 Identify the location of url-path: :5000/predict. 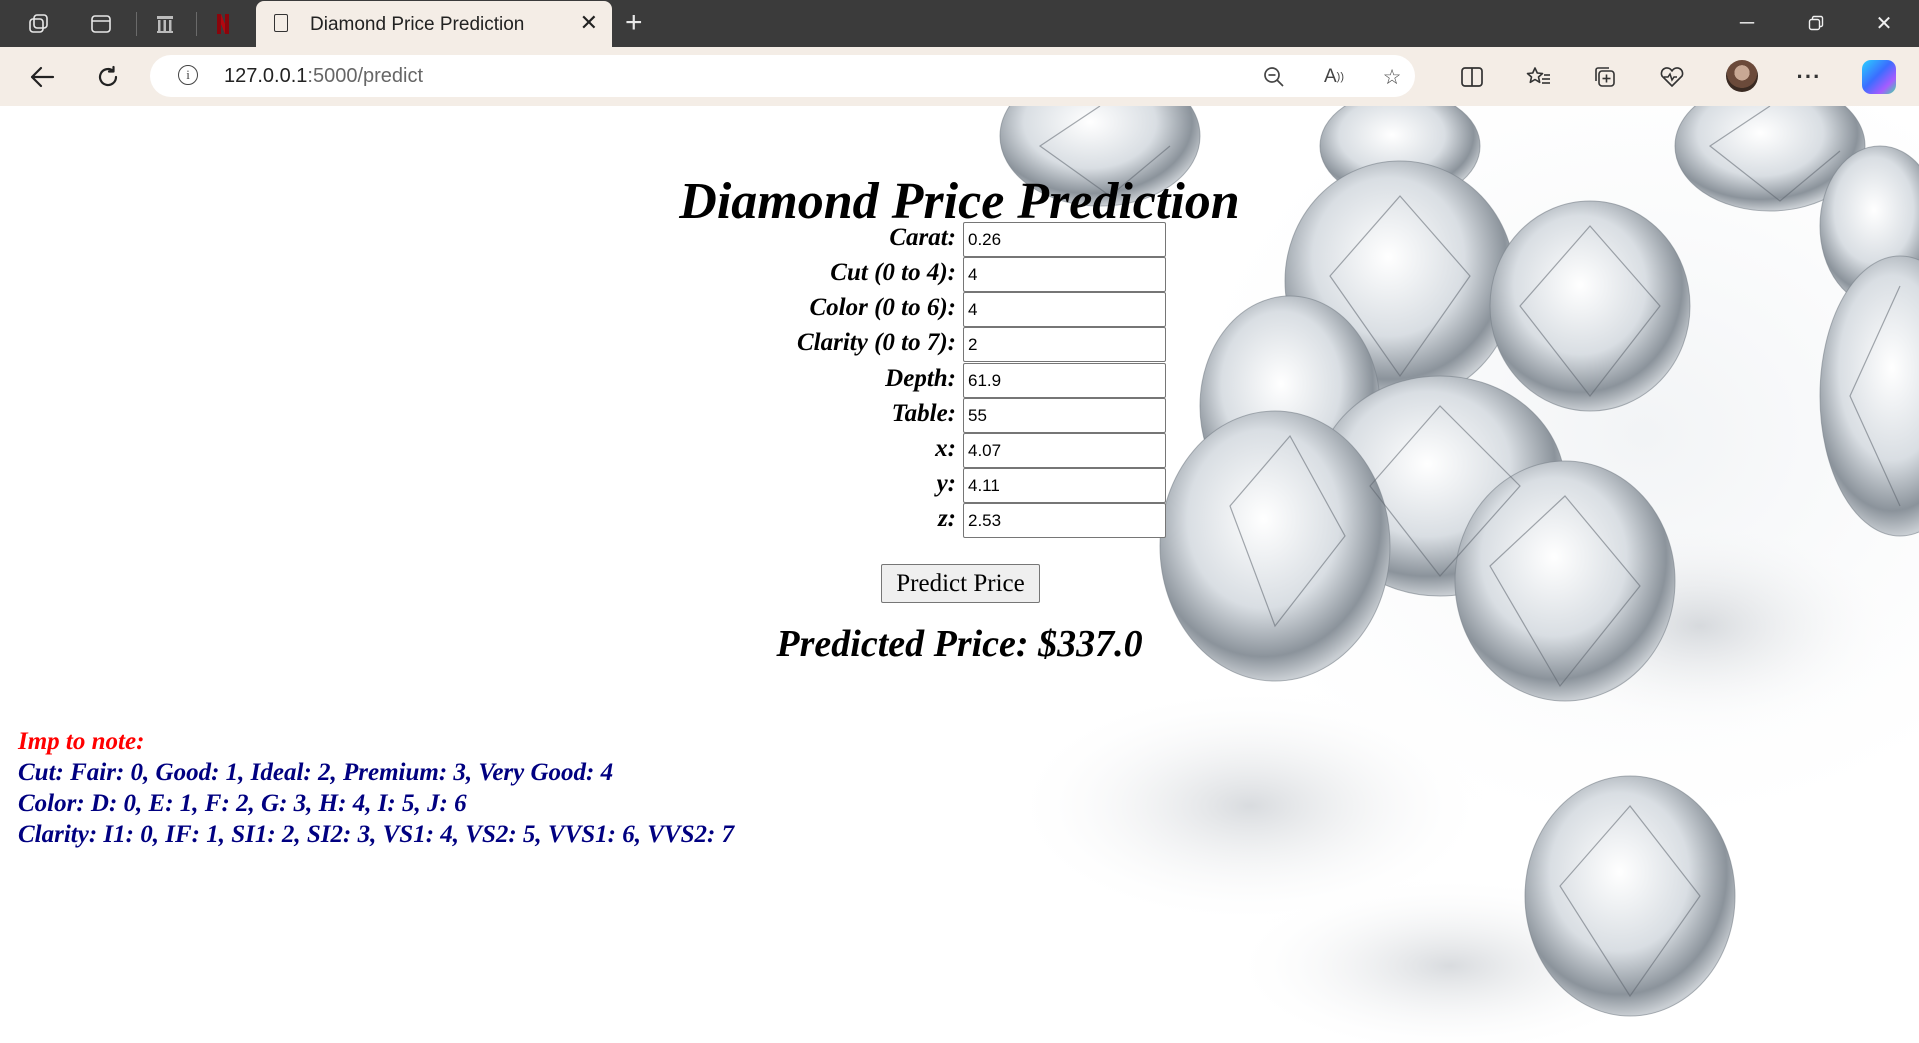
(365, 76).